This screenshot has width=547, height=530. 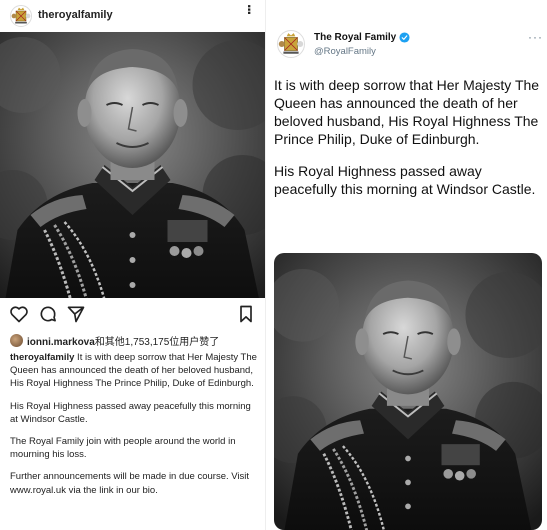 I want to click on tweet-header: The Royal Family @RoyalFamily ···, so click(x=406, y=35).